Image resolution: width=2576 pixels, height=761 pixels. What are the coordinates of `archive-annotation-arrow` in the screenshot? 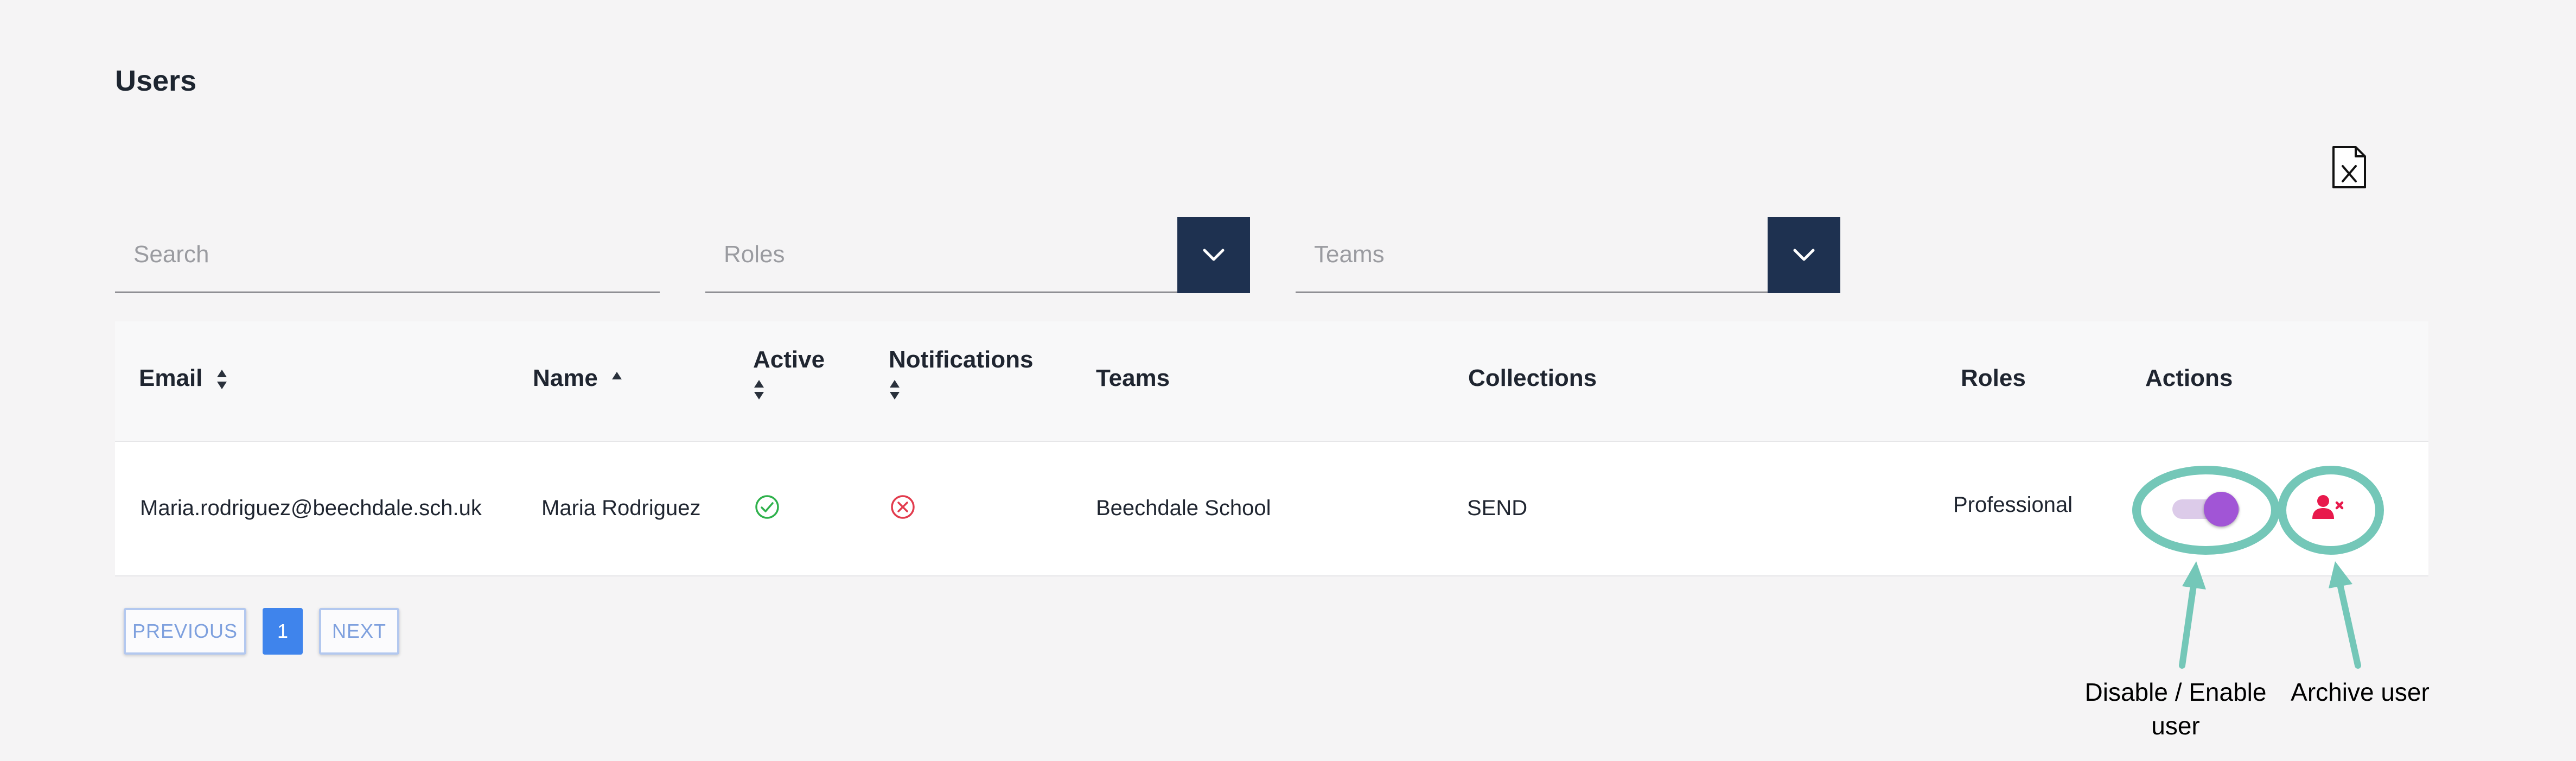 It's located at (2345, 615).